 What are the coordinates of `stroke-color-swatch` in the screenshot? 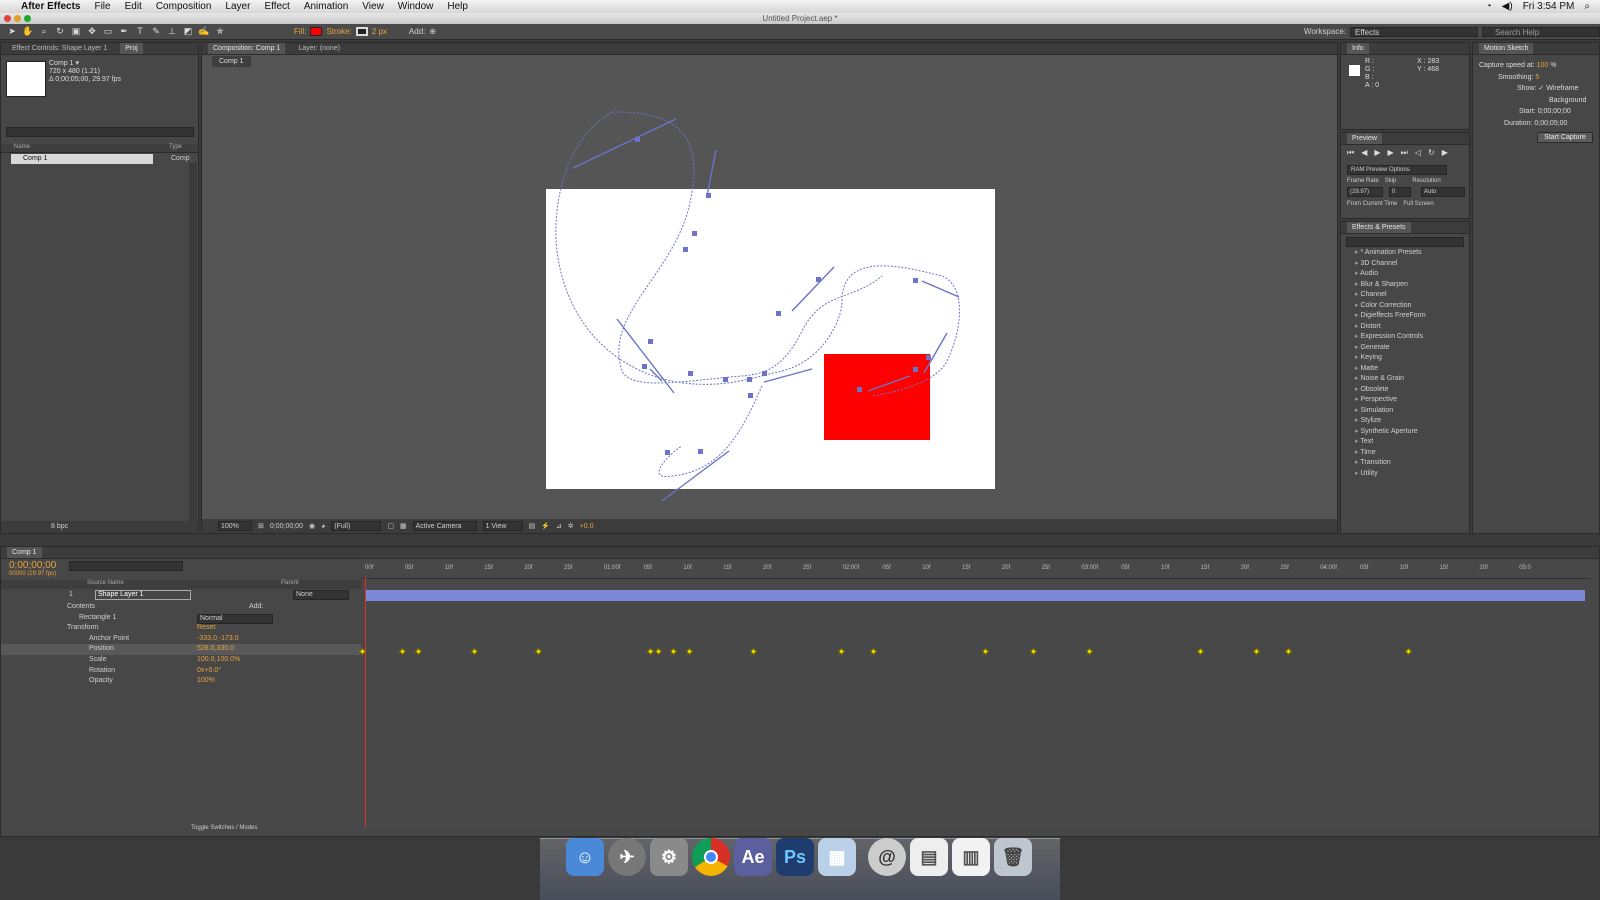 It's located at (361, 31).